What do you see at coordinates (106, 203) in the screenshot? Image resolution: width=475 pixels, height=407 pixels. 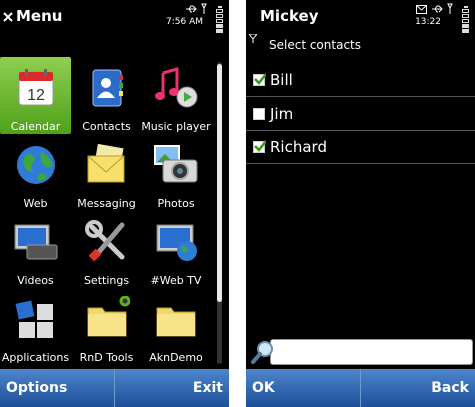 I see `app-label: Messaging` at bounding box center [106, 203].